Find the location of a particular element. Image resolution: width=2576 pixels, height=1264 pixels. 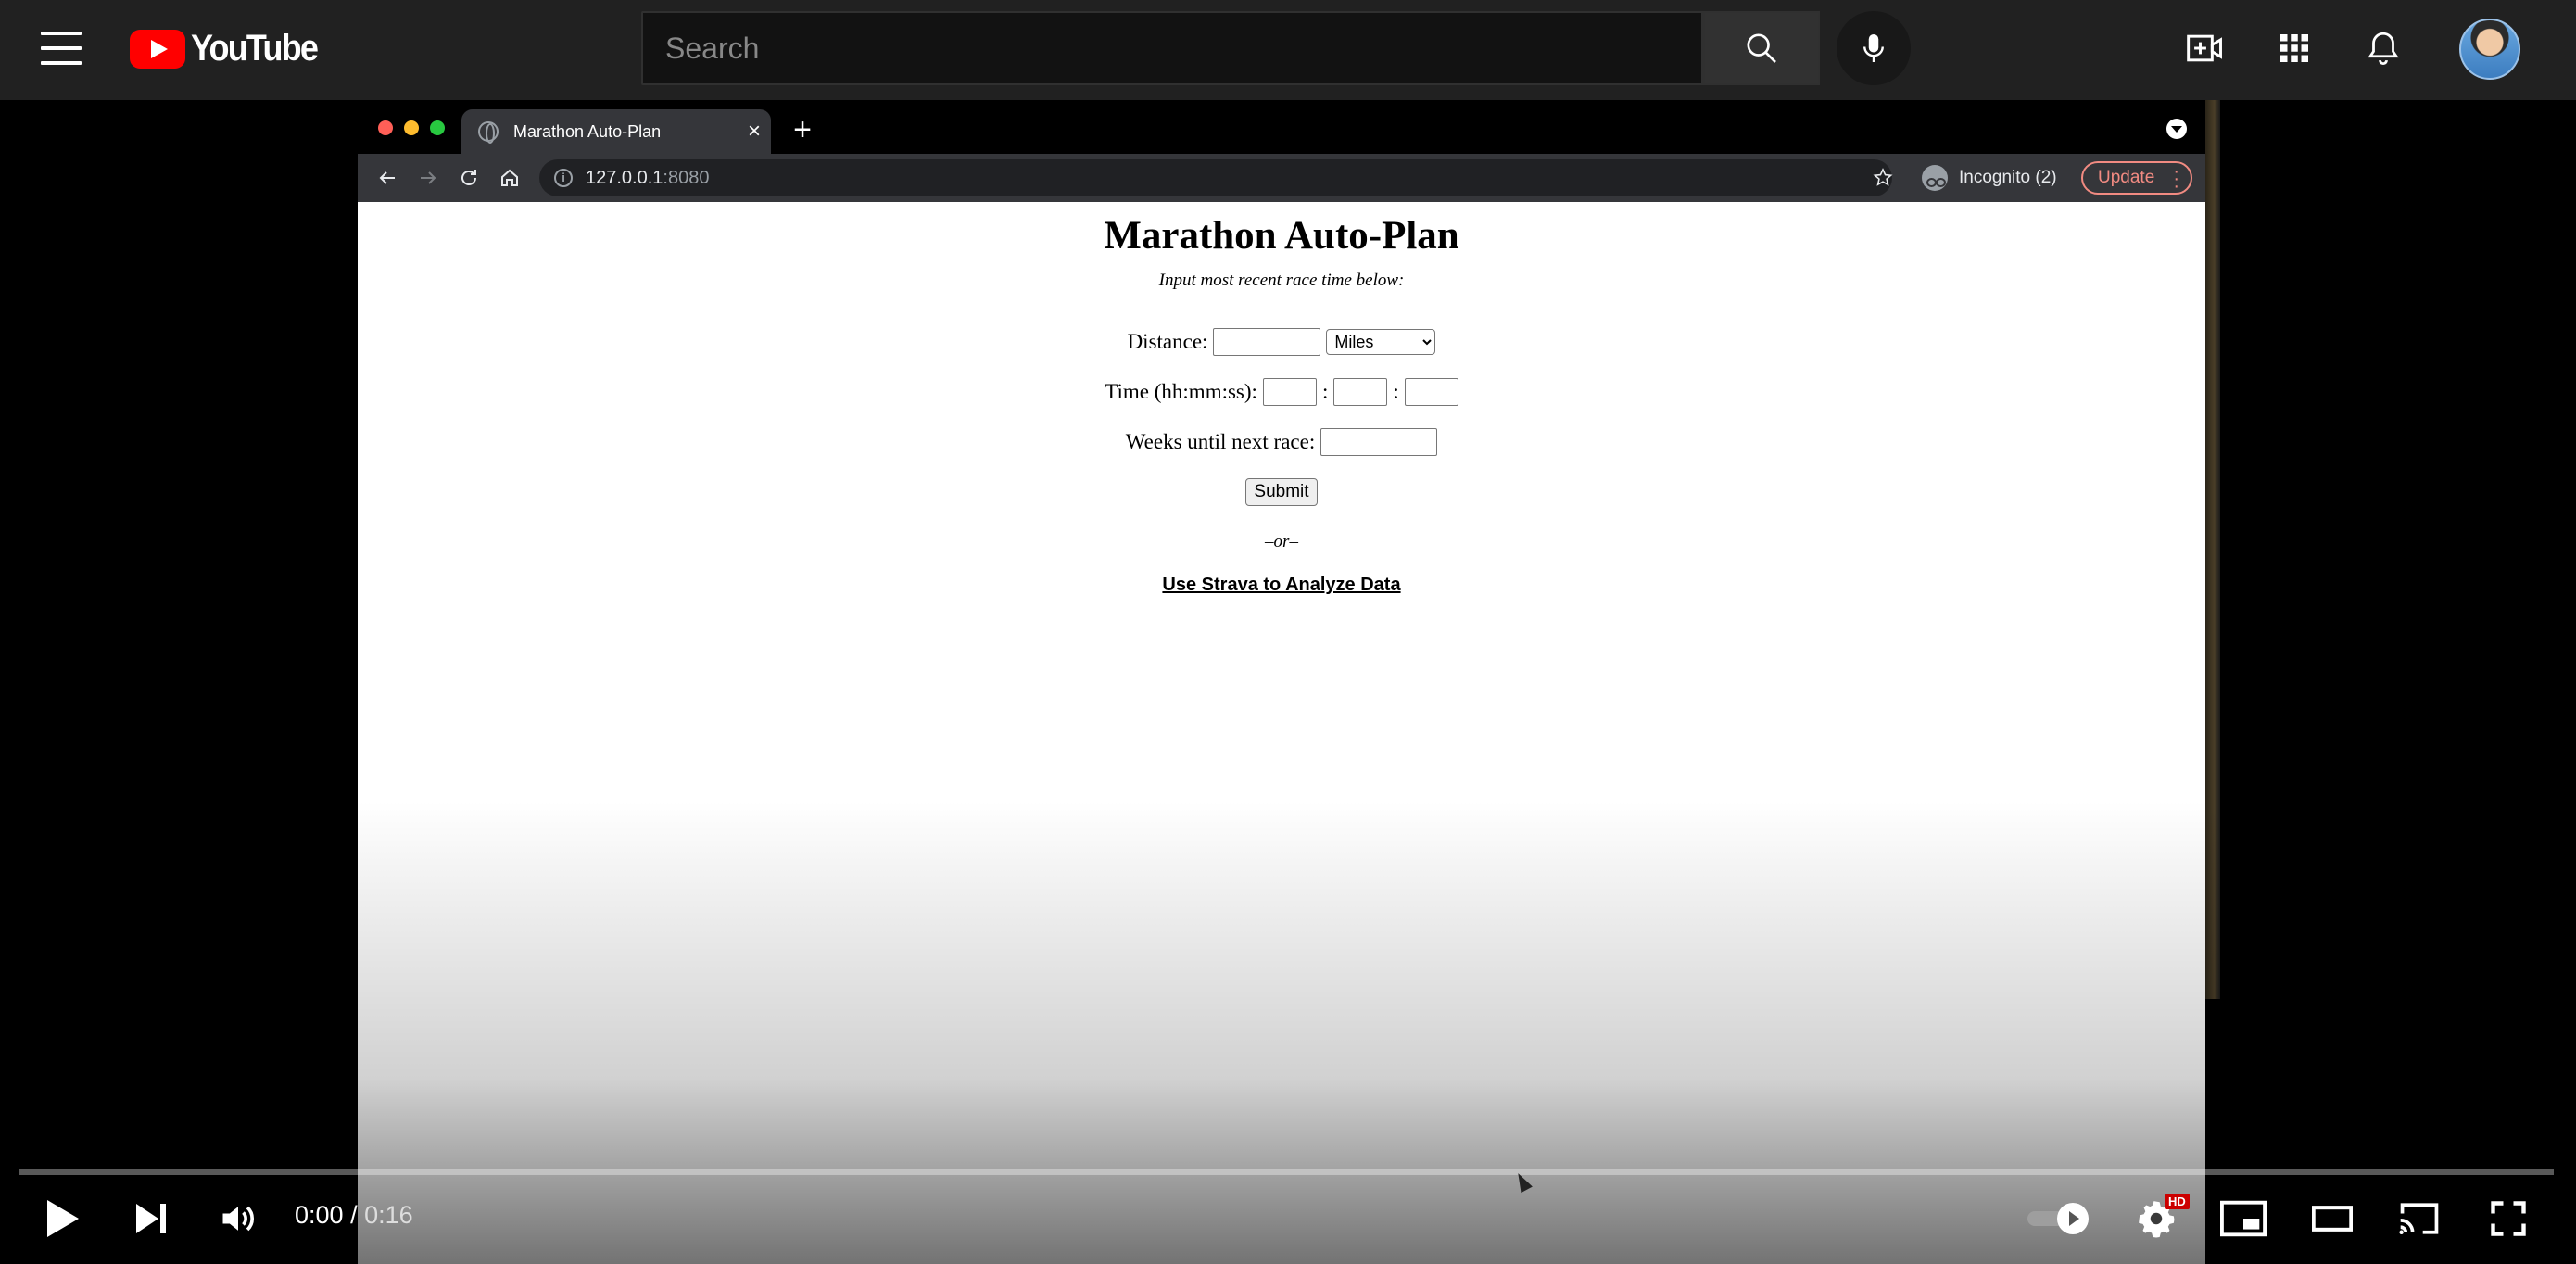

search-button is located at coordinates (1761, 48).